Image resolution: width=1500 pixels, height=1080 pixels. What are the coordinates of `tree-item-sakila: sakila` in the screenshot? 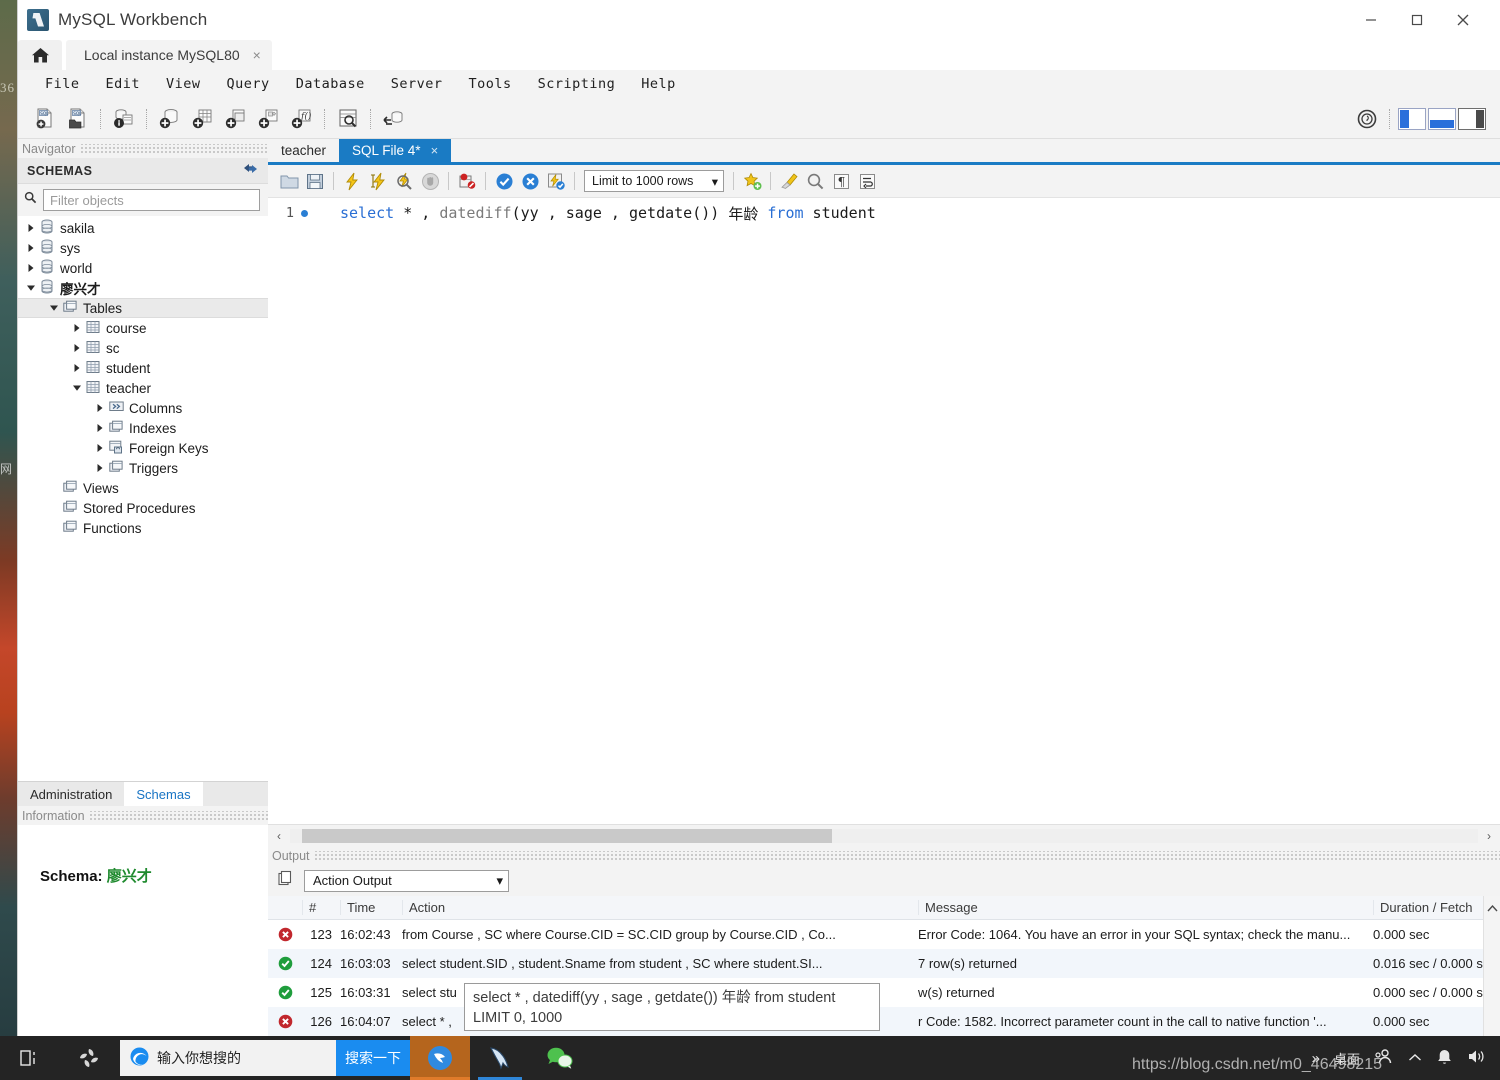 It's located at (143, 228).